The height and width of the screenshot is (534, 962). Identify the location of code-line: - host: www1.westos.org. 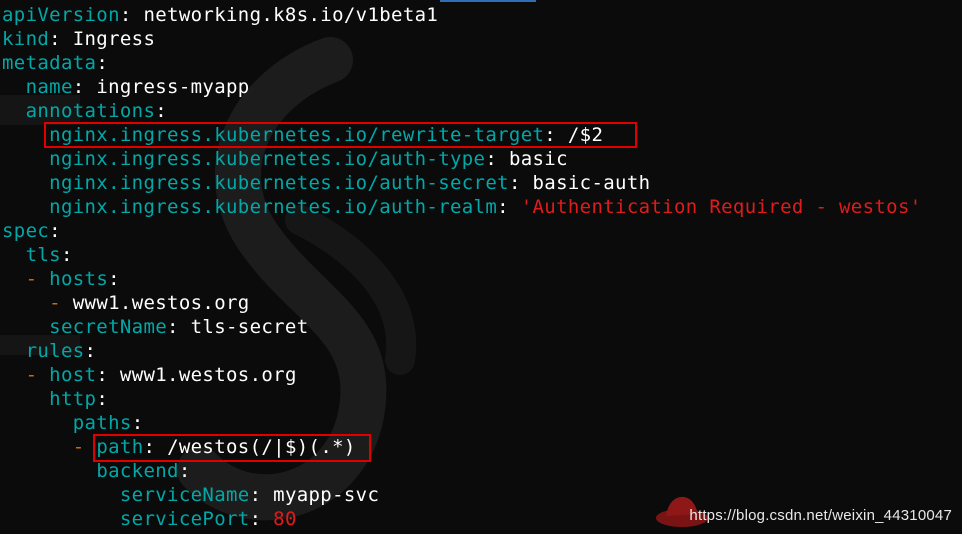
(462, 375).